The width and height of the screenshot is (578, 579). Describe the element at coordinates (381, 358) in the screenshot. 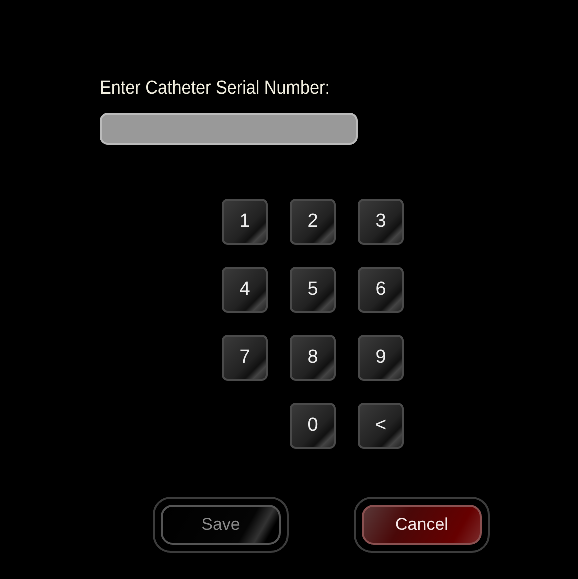

I see `keypad-key: 9` at that location.